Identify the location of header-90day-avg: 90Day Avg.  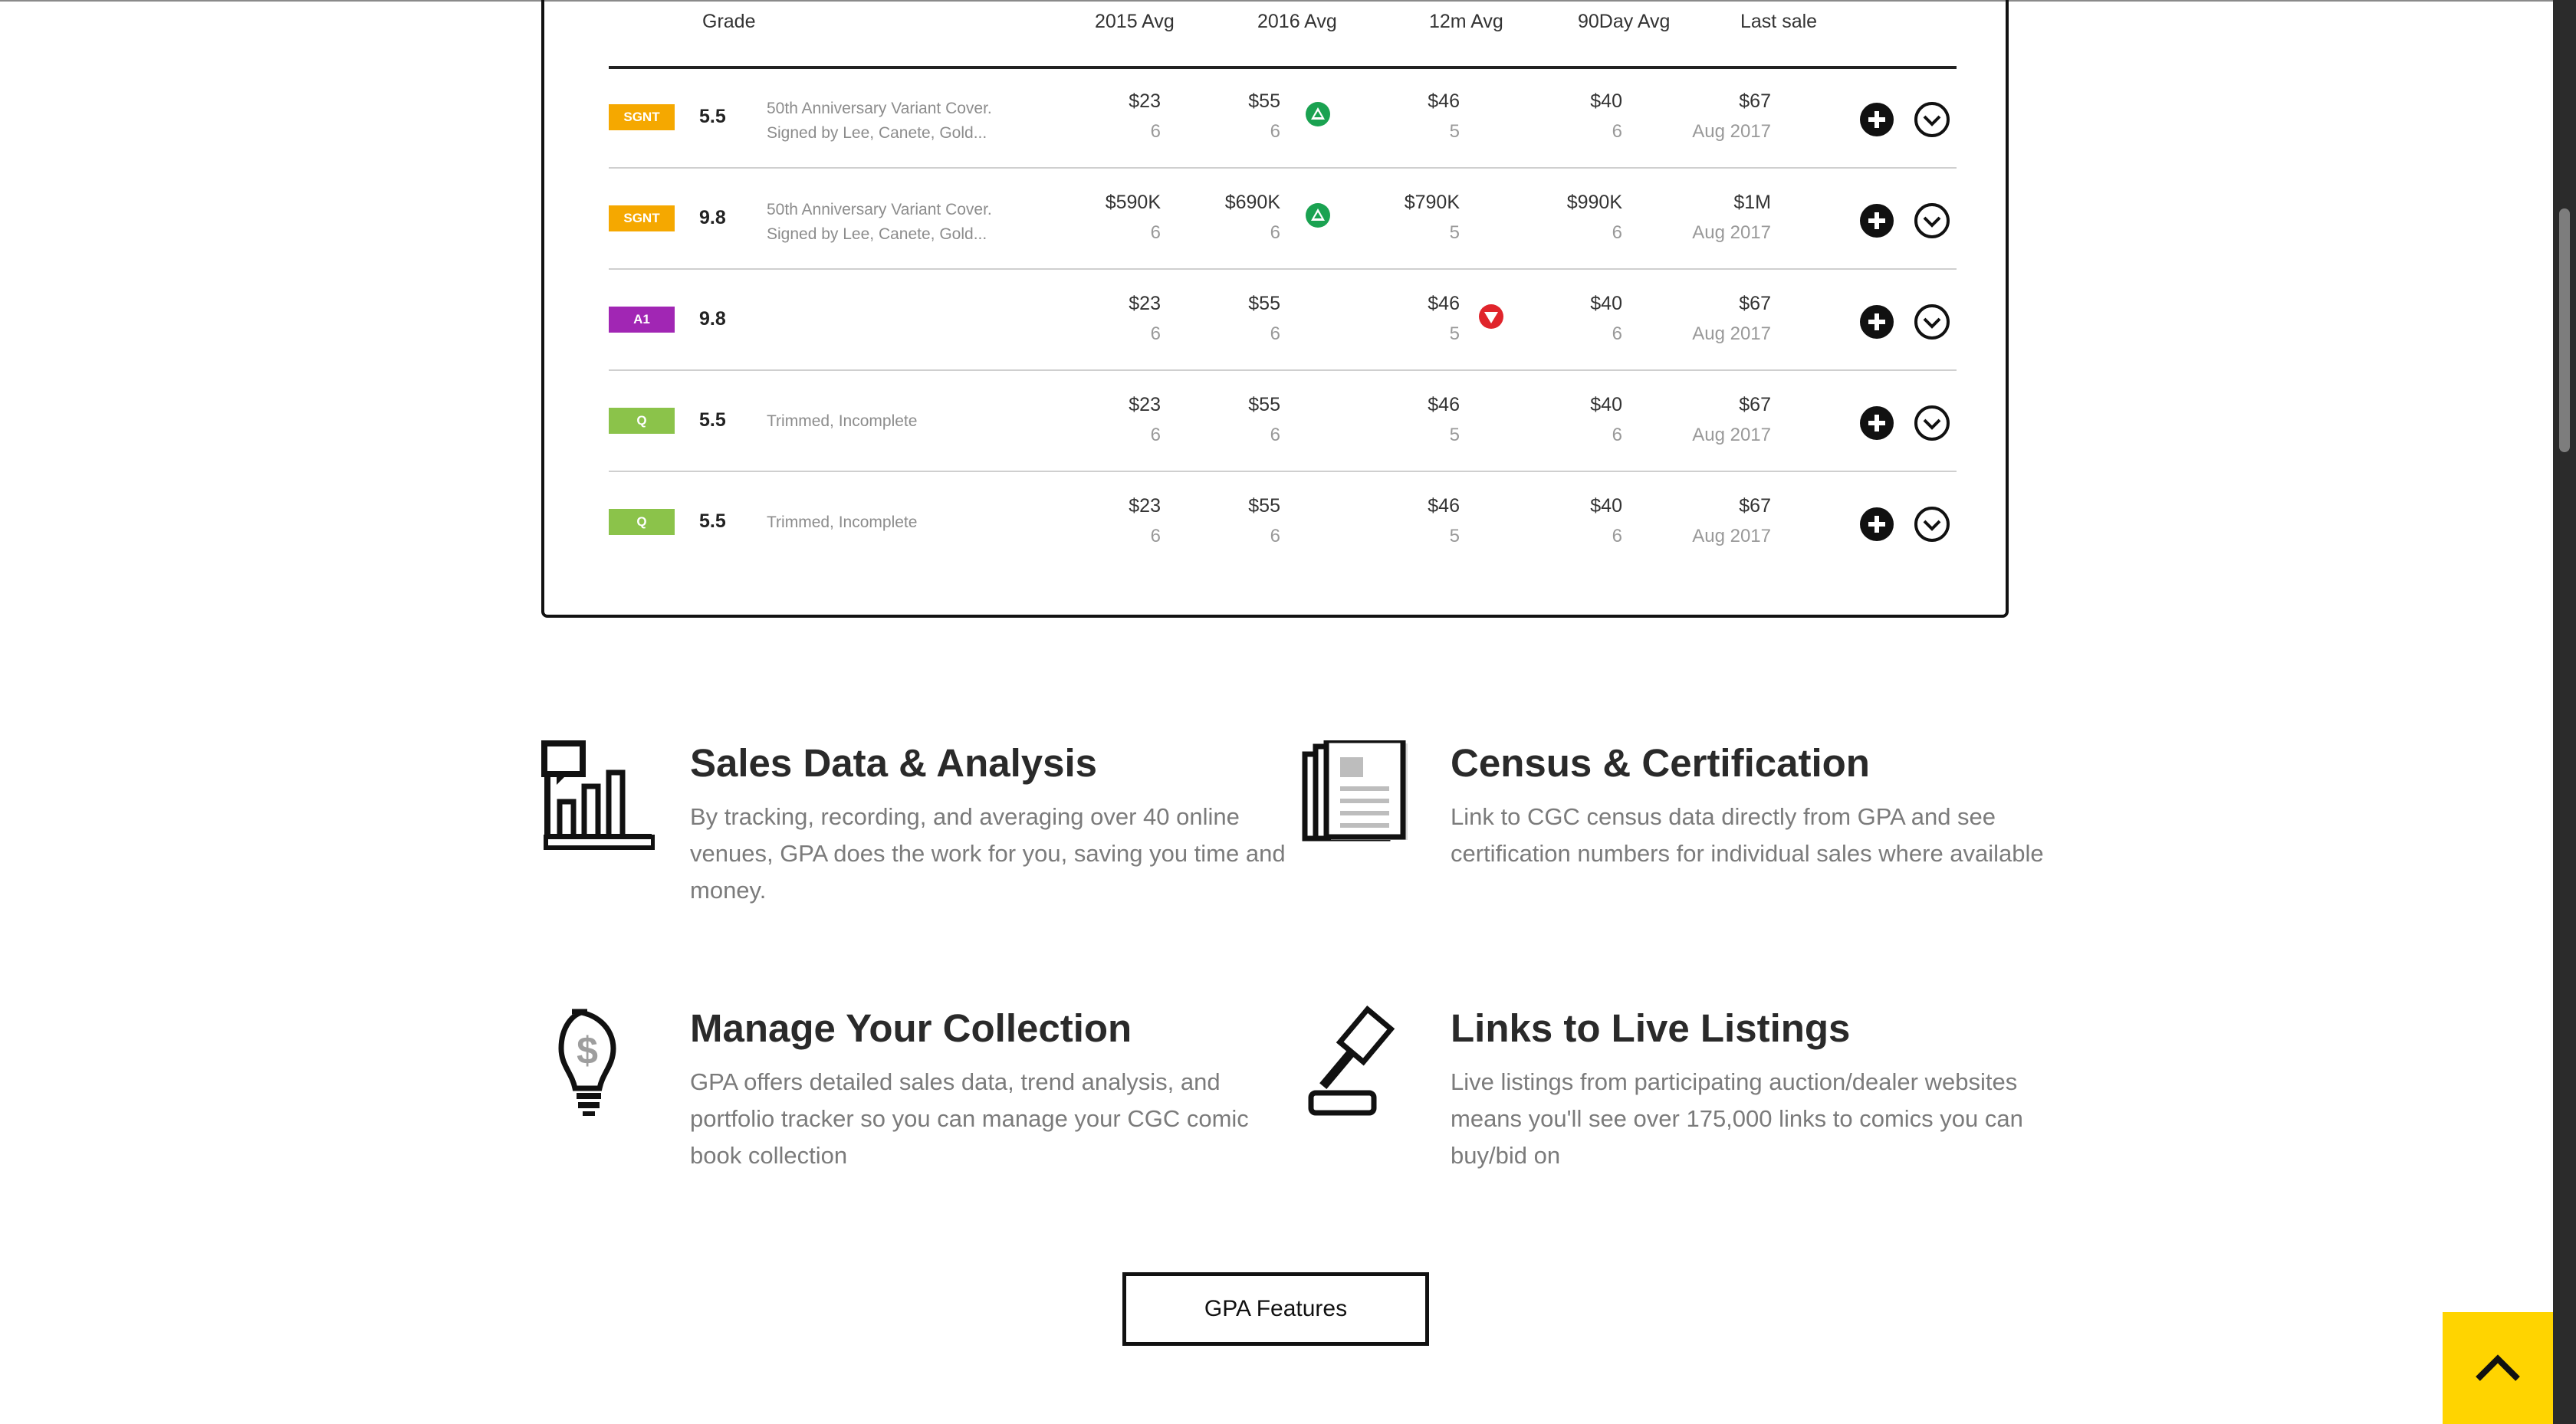
(1625, 21).